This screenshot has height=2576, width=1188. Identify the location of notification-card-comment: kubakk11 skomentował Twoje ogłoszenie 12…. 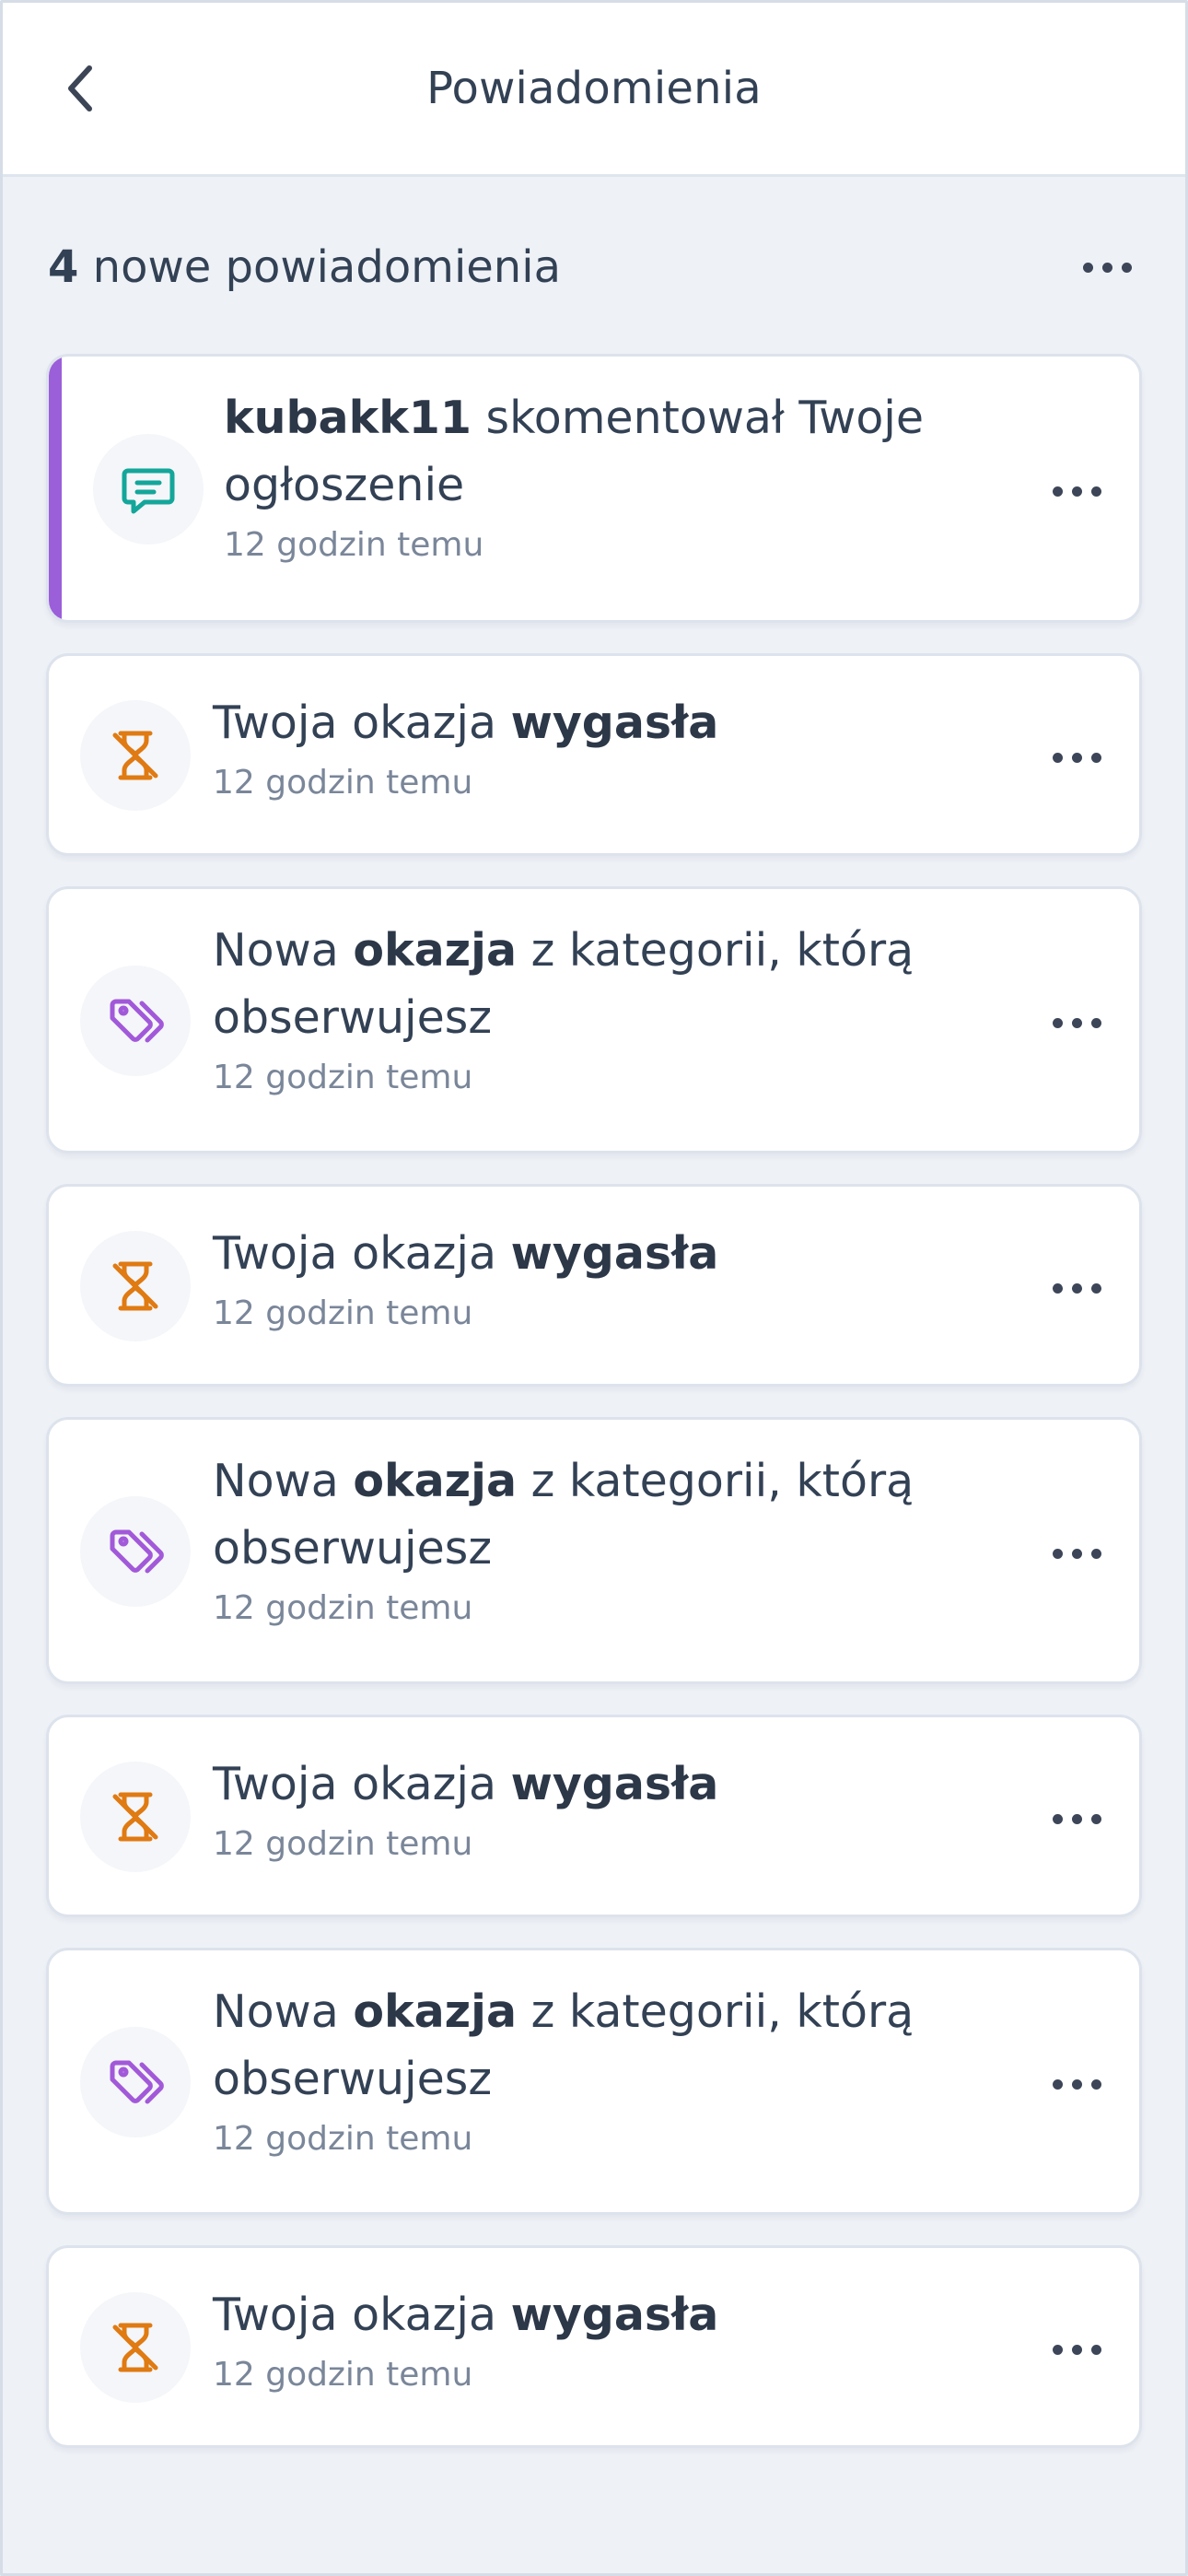
(594, 488).